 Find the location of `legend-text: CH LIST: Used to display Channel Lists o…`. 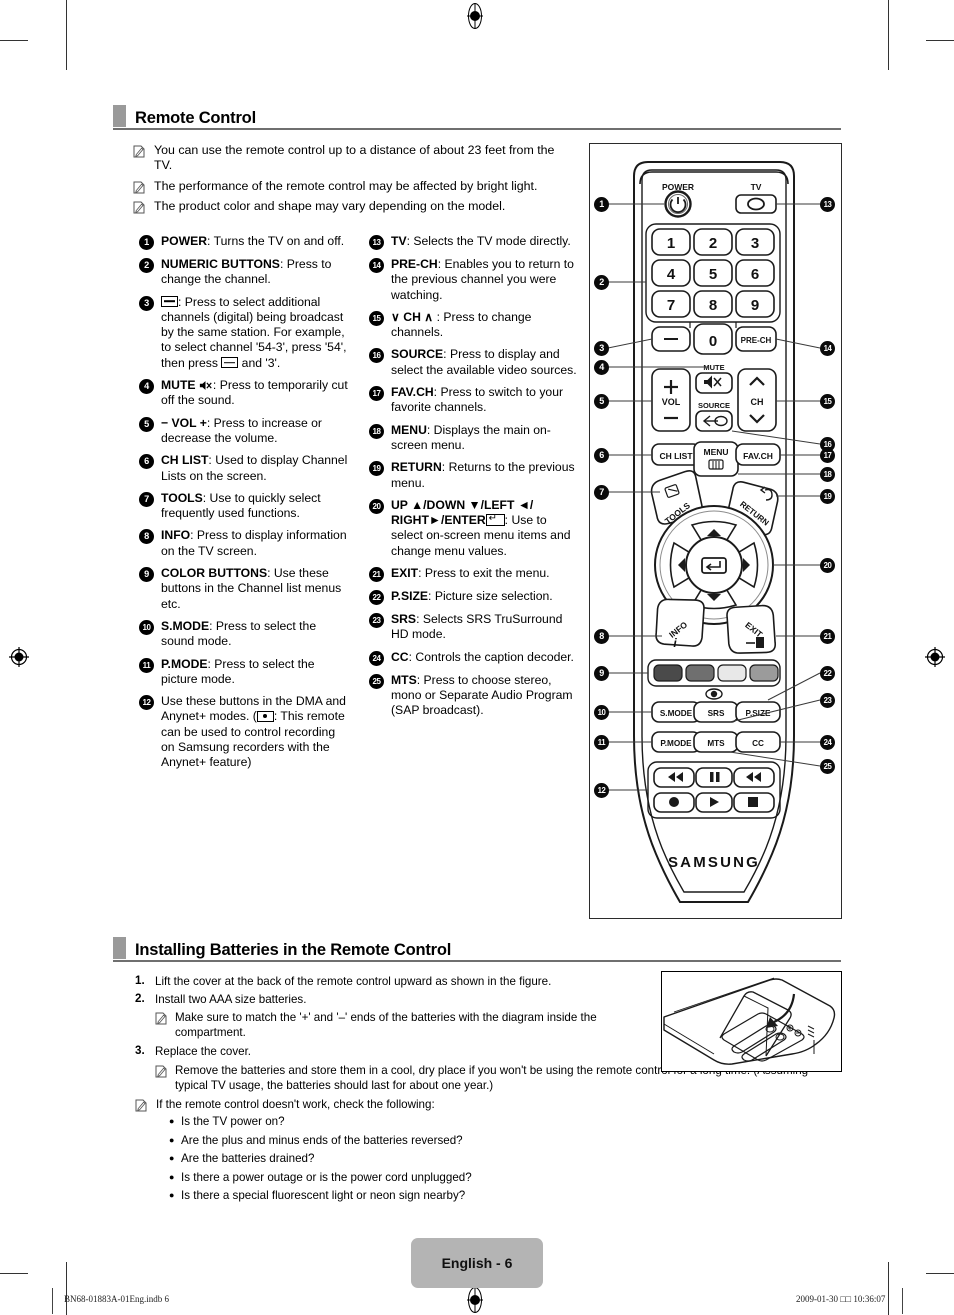

legend-text: CH LIST: Used to display Channel Lists o… is located at coordinates (254, 468).